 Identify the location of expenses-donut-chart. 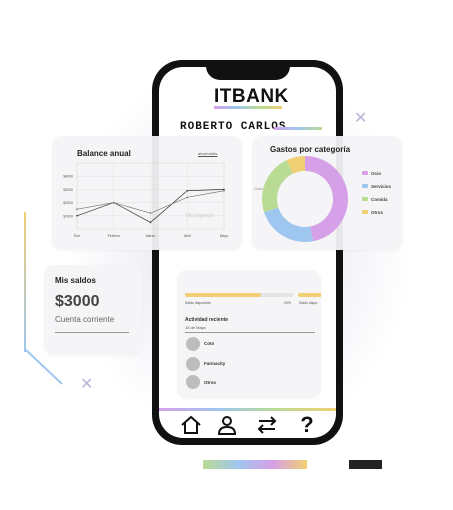
(305, 199).